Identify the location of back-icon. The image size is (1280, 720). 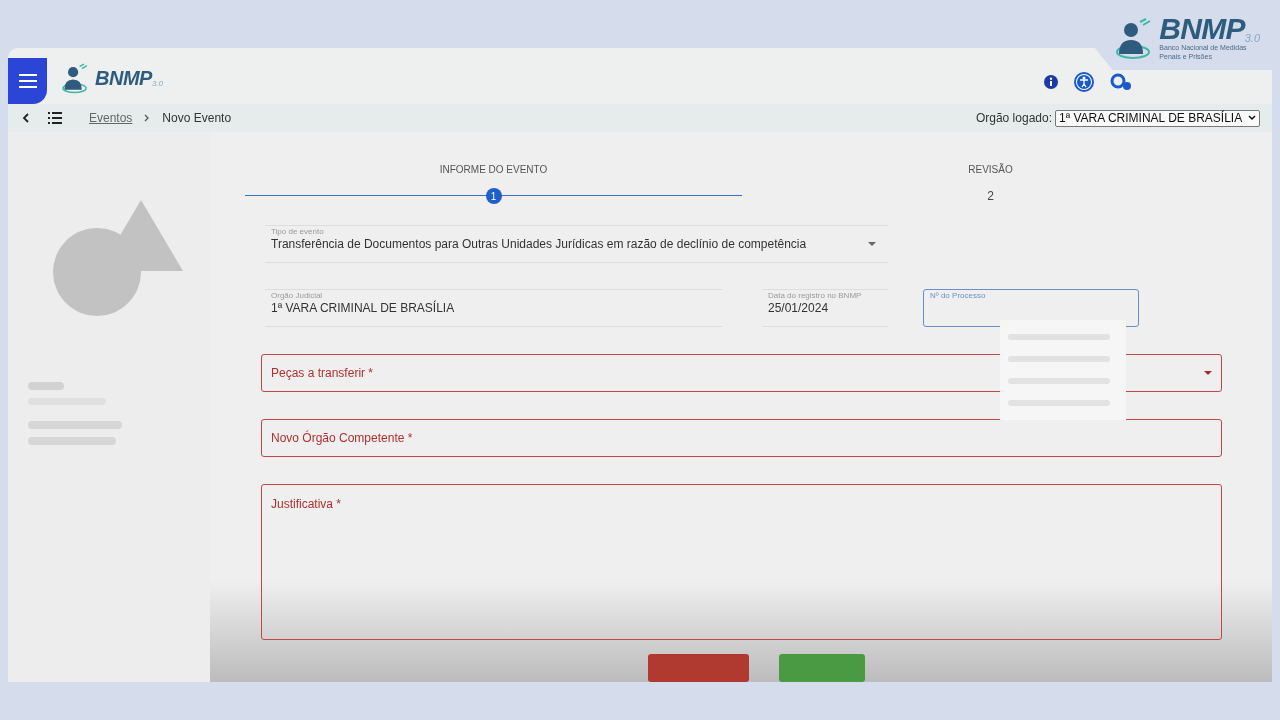
(26, 118).